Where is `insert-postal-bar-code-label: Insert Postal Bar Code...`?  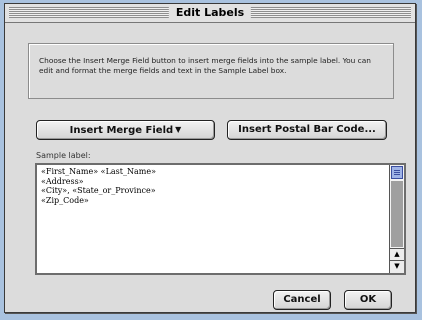
insert-postal-bar-code-label: Insert Postal Bar Code... is located at coordinates (307, 129).